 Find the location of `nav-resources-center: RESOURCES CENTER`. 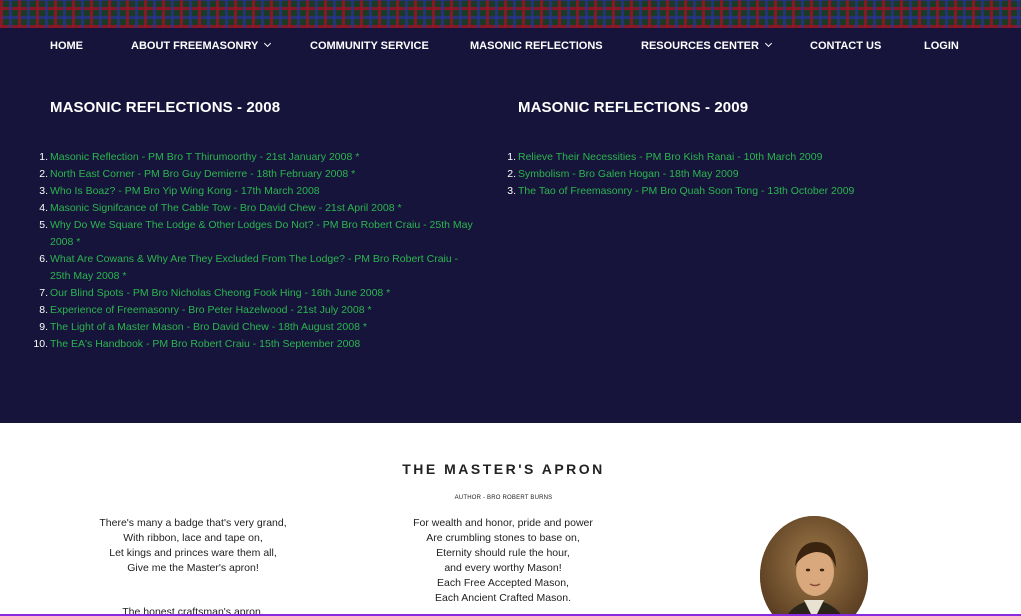

nav-resources-center: RESOURCES CENTER is located at coordinates (707, 45).